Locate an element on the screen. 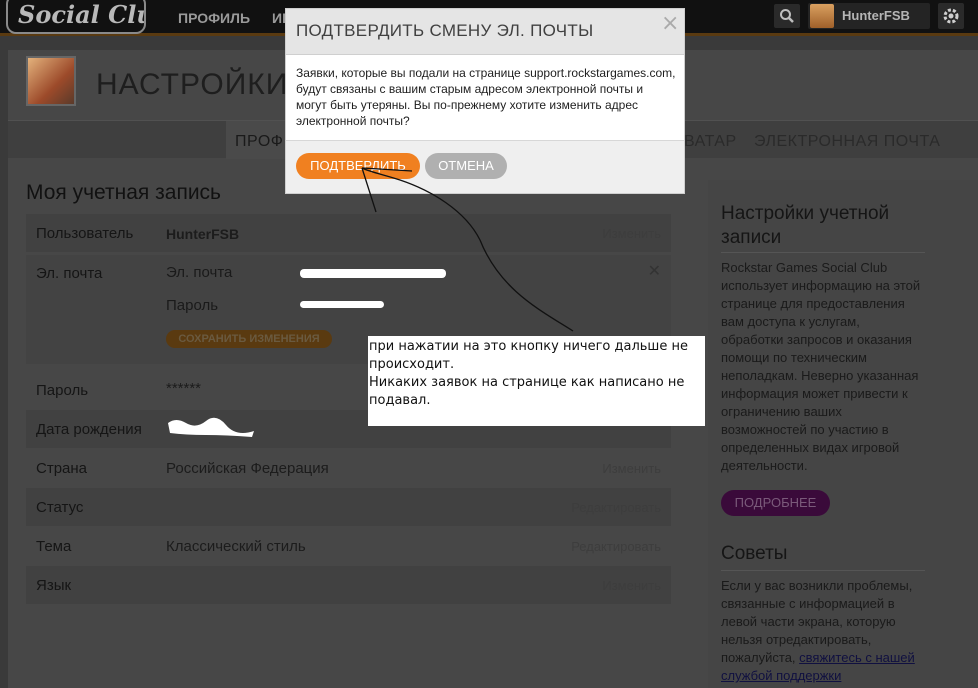 The image size is (978, 688). country-value: Российская Федерация is located at coordinates (247, 468).